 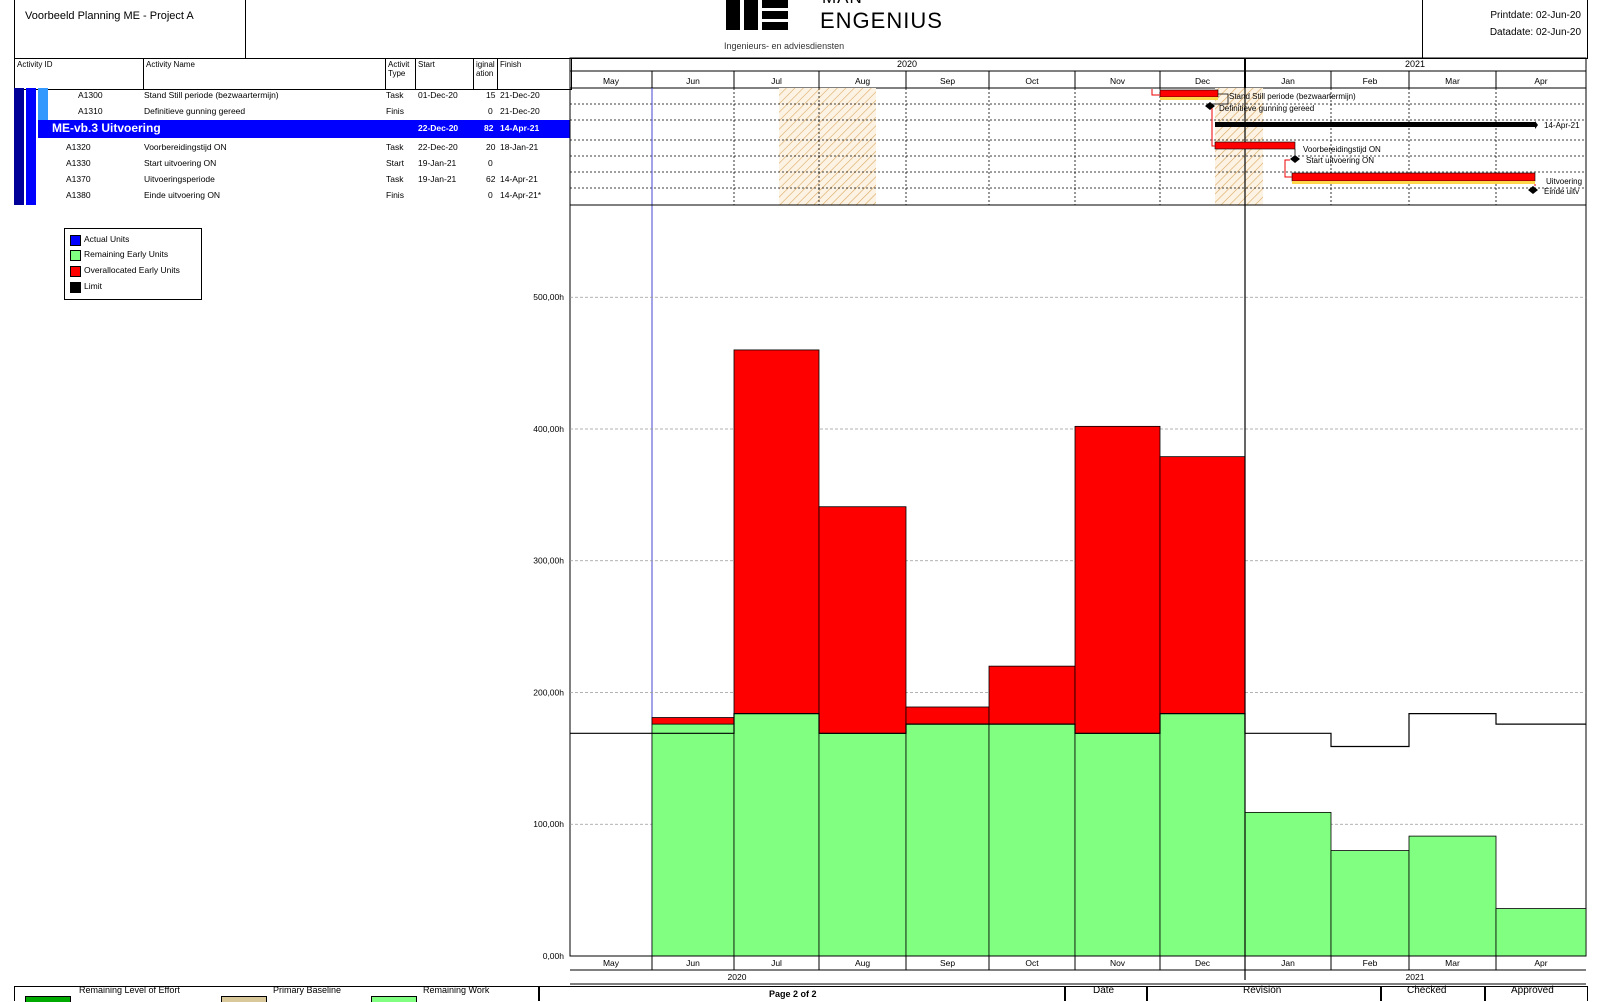 I want to click on bar-remaining-feb, so click(x=1370, y=903).